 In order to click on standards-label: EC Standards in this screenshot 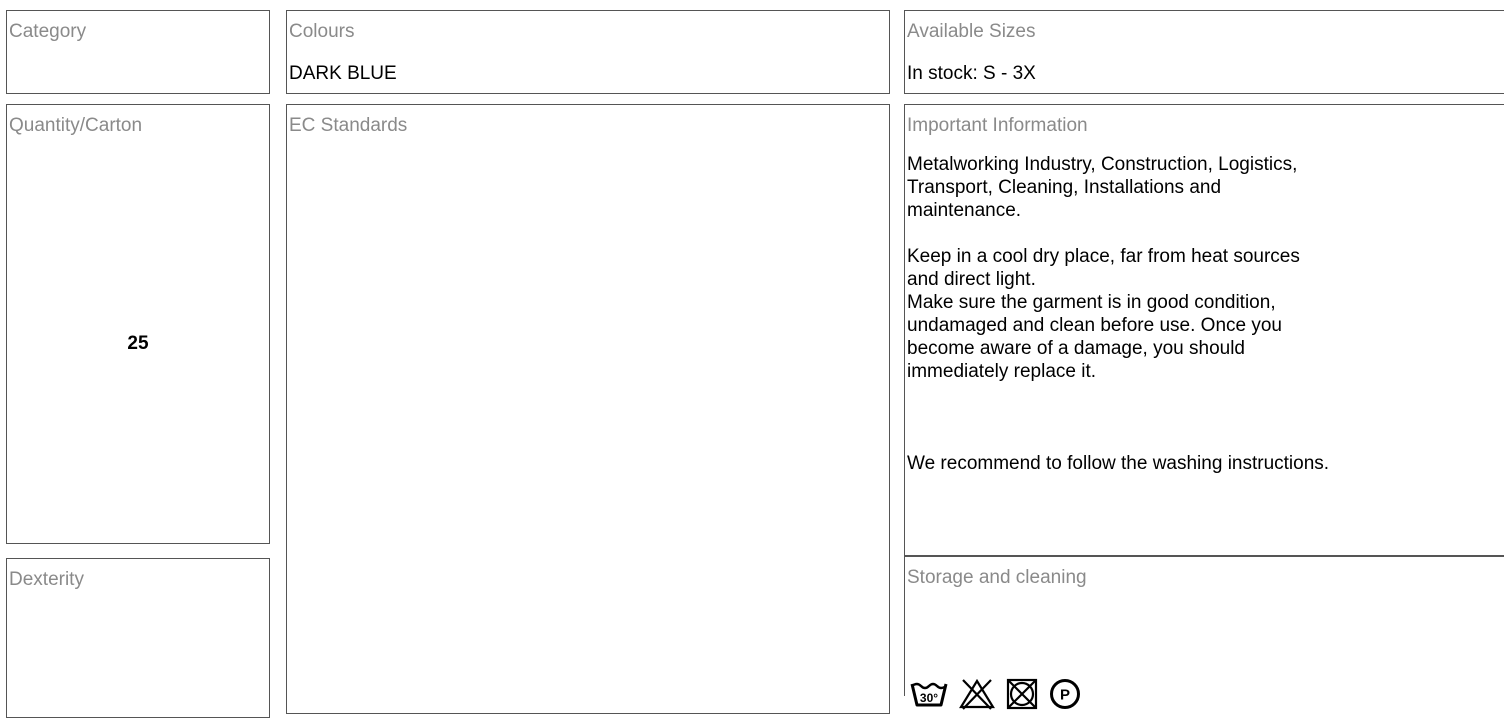, I will do `click(348, 125)`.